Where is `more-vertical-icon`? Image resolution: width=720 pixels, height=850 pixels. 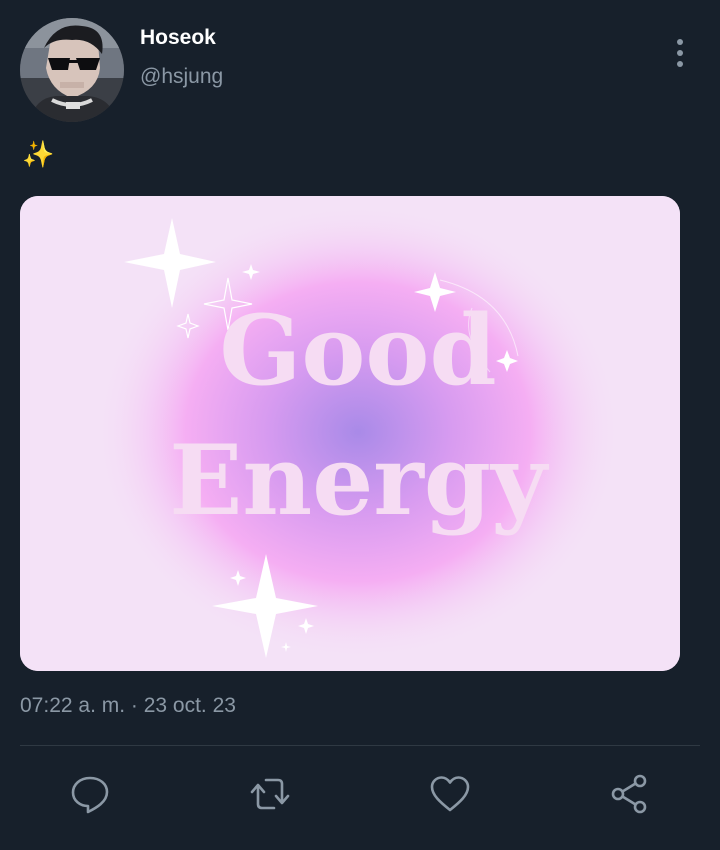
more-vertical-icon is located at coordinates (680, 53).